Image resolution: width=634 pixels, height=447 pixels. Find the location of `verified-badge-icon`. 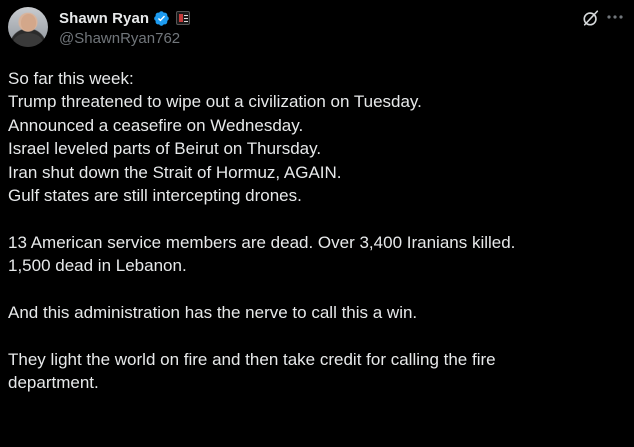

verified-badge-icon is located at coordinates (161, 18).